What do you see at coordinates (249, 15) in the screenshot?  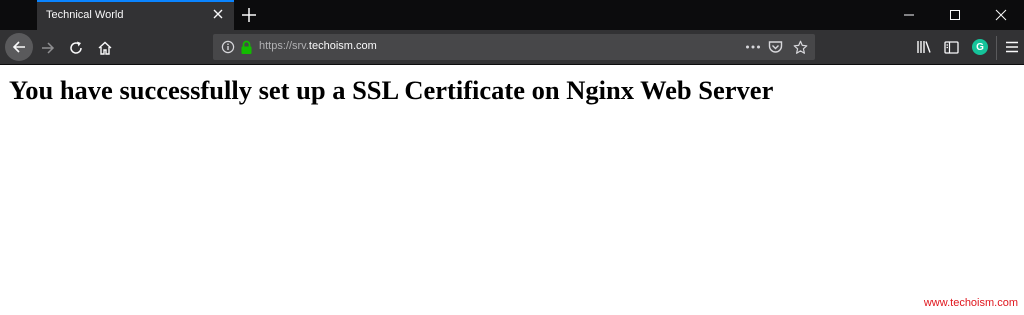 I see `new-tab-icon` at bounding box center [249, 15].